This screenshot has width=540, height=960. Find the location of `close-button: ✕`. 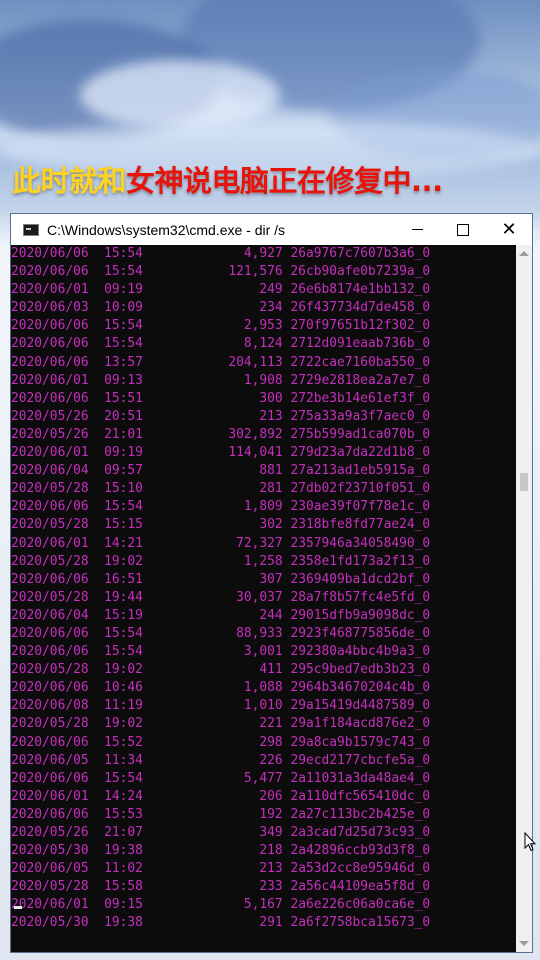

close-button: ✕ is located at coordinates (509, 229).